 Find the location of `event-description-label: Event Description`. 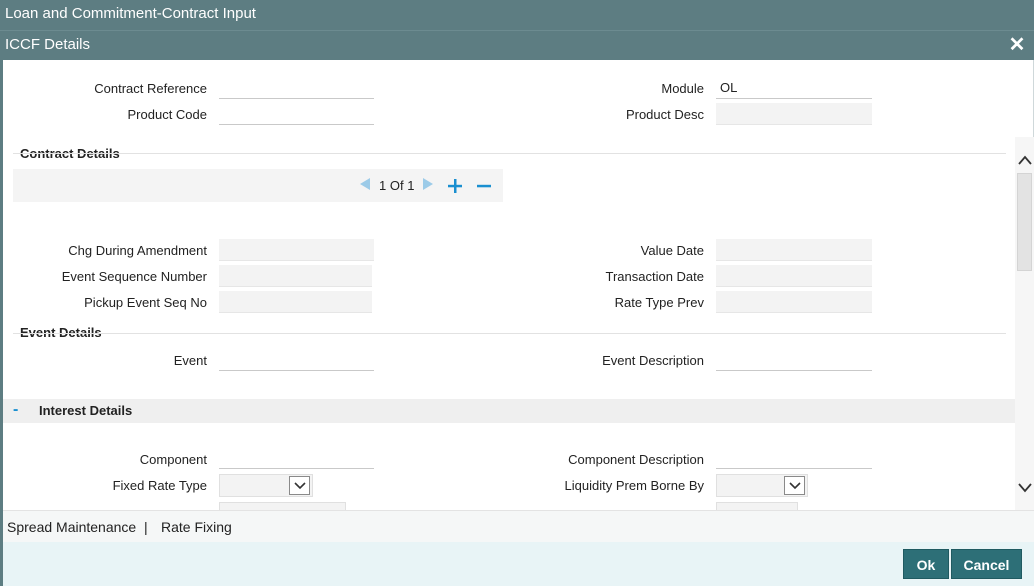

event-description-label: Event Description is located at coordinates (653, 360).